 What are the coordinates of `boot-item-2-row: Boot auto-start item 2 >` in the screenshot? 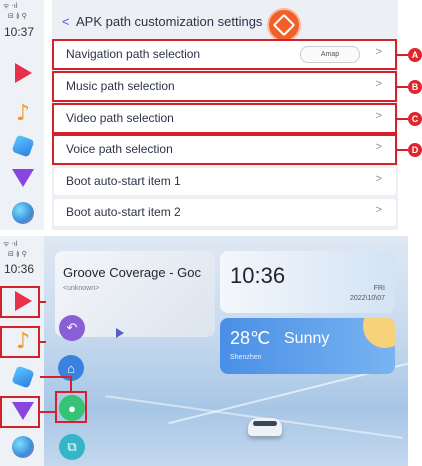 It's located at (225, 212).